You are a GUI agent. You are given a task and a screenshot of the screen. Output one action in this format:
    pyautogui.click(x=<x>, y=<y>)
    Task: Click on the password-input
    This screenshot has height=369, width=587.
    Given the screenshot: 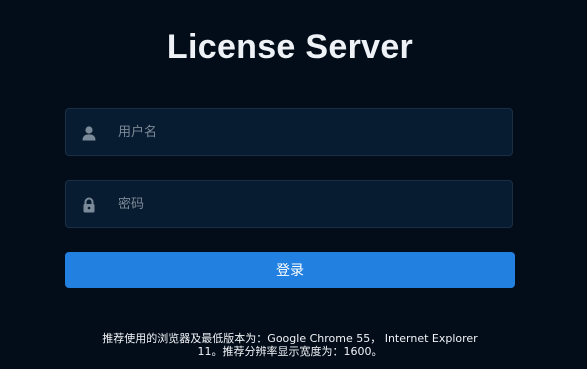 What is the action you would take?
    pyautogui.click(x=308, y=204)
    